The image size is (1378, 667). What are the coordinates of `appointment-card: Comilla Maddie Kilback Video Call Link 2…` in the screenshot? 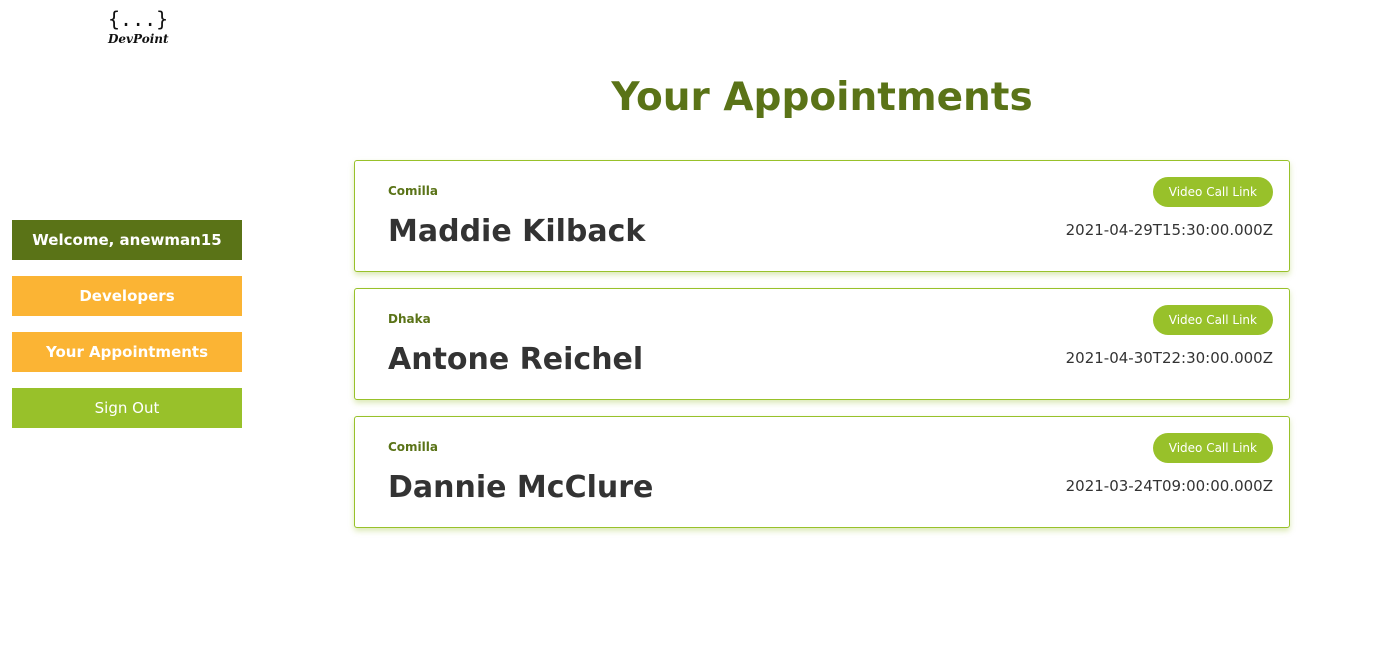 It's located at (822, 216).